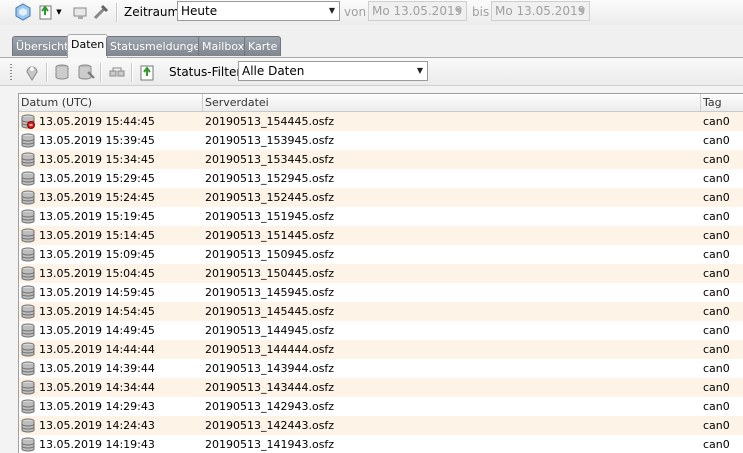 The image size is (743, 453). I want to click on cell-serverdatei: 20190513_144444.osfz, so click(270, 349).